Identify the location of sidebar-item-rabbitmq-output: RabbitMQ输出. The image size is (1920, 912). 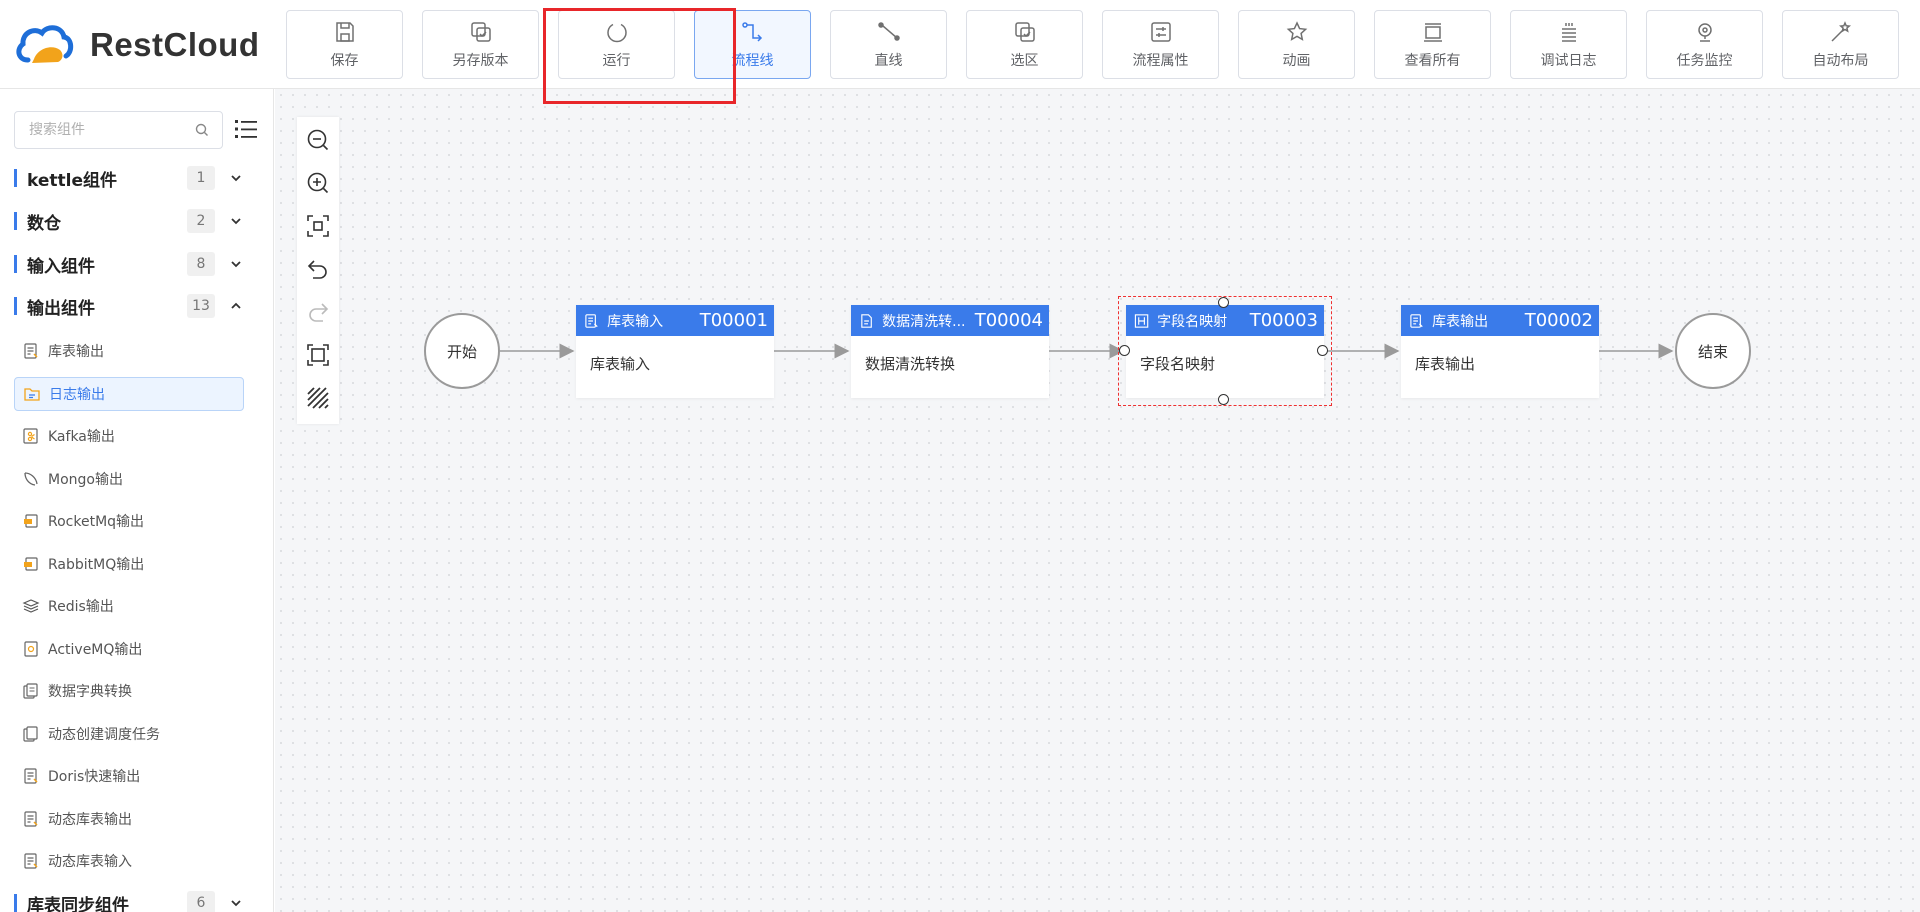
(129, 564).